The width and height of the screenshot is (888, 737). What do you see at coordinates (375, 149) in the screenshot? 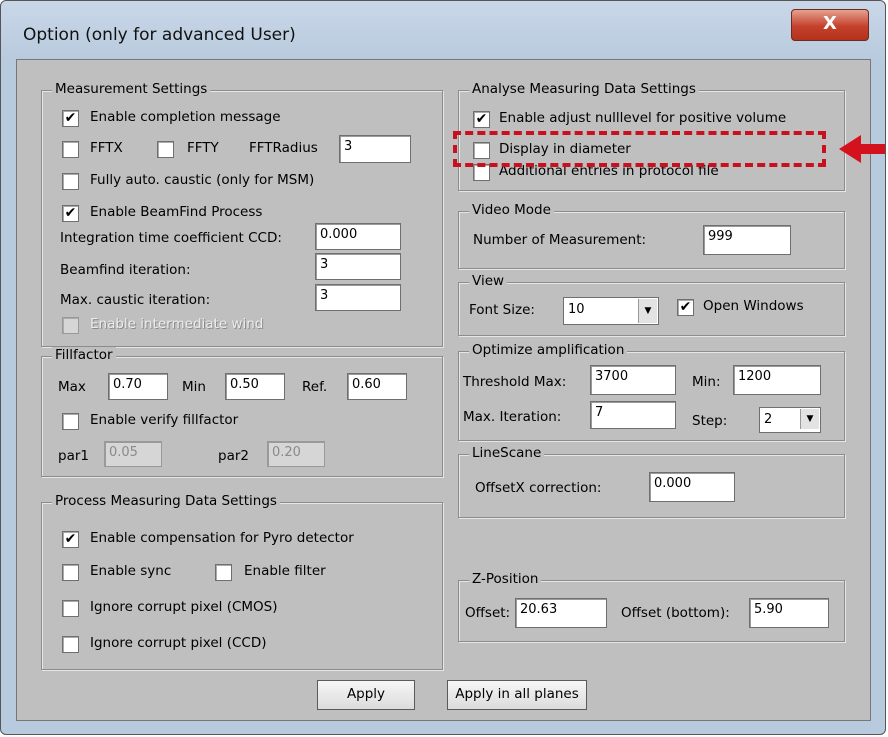
I see `fftradius-input: 3` at bounding box center [375, 149].